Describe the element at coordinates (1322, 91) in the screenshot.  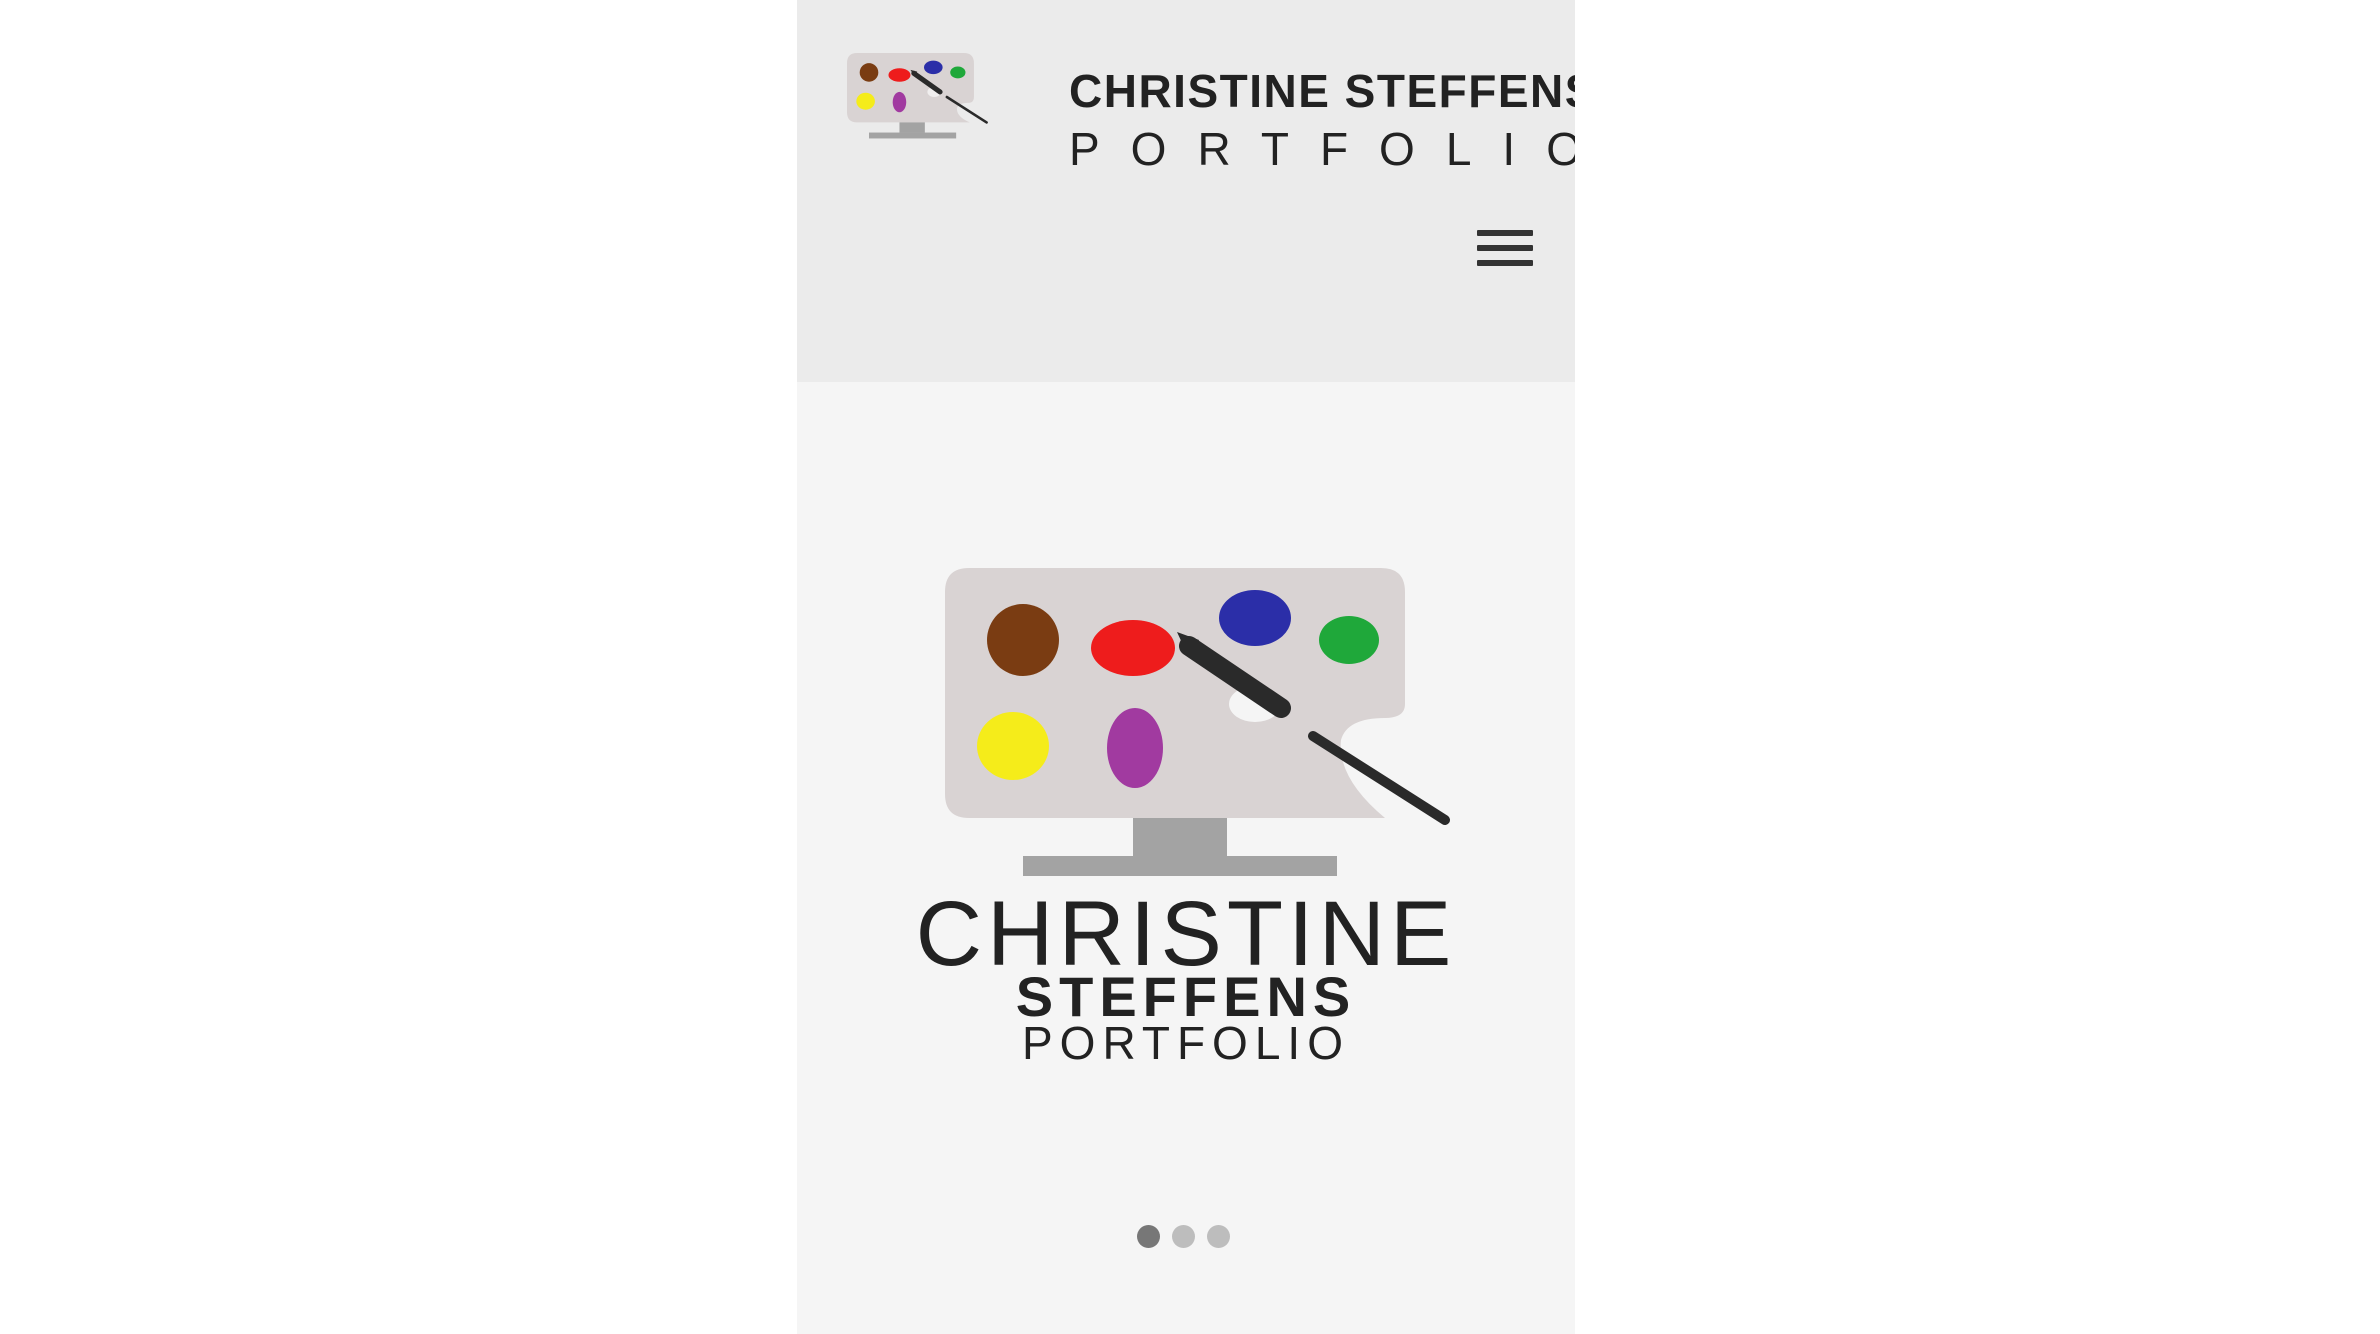
I see `brand-name: CHRISTINE STEFFENS` at that location.